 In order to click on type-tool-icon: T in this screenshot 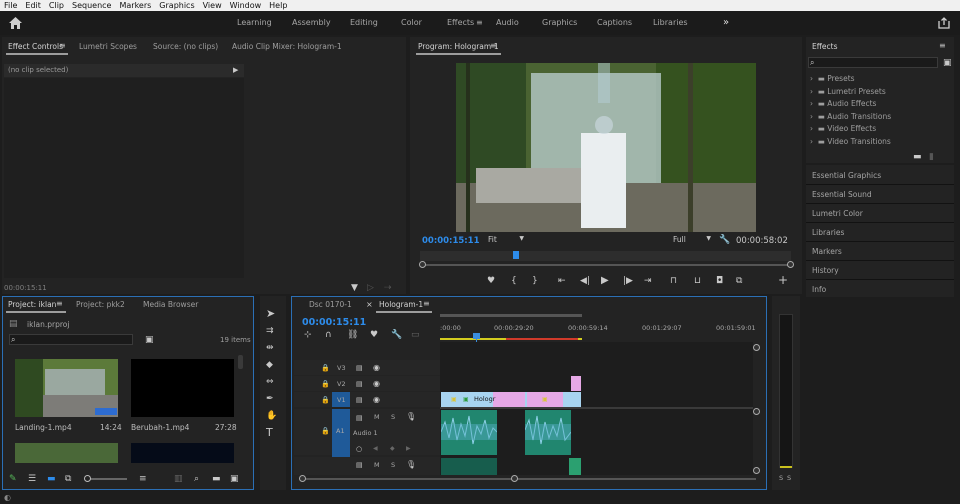, I will do `click(269, 432)`.